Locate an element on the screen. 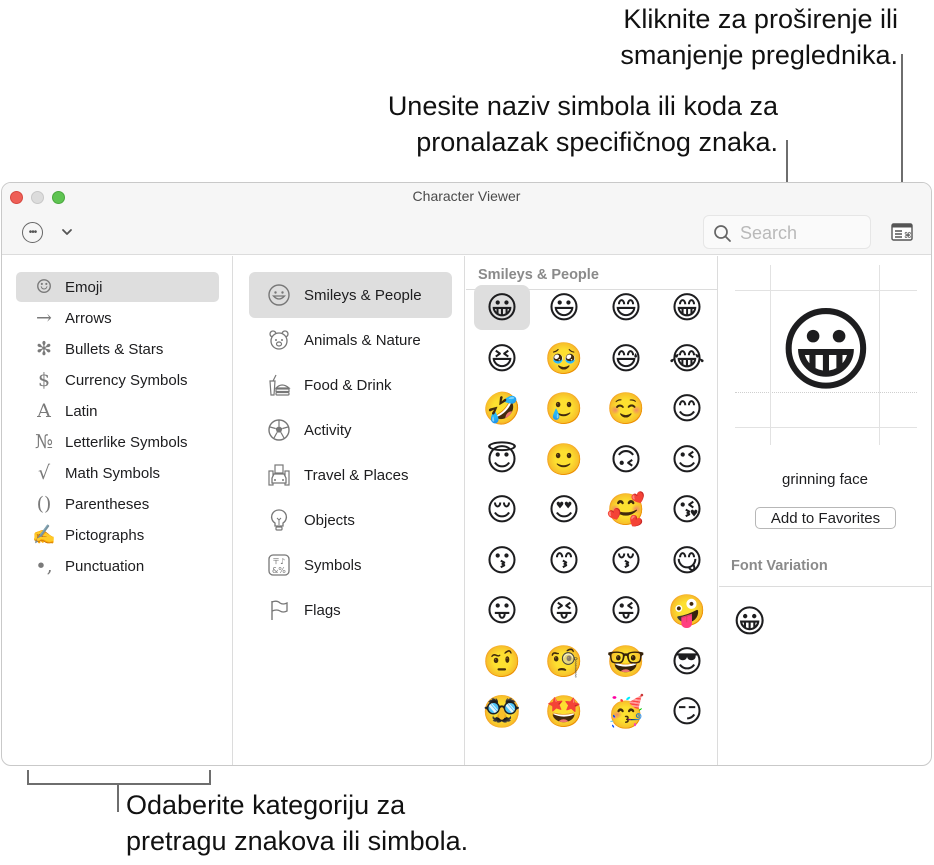  category-label: Bullets & Stars is located at coordinates (114, 349).